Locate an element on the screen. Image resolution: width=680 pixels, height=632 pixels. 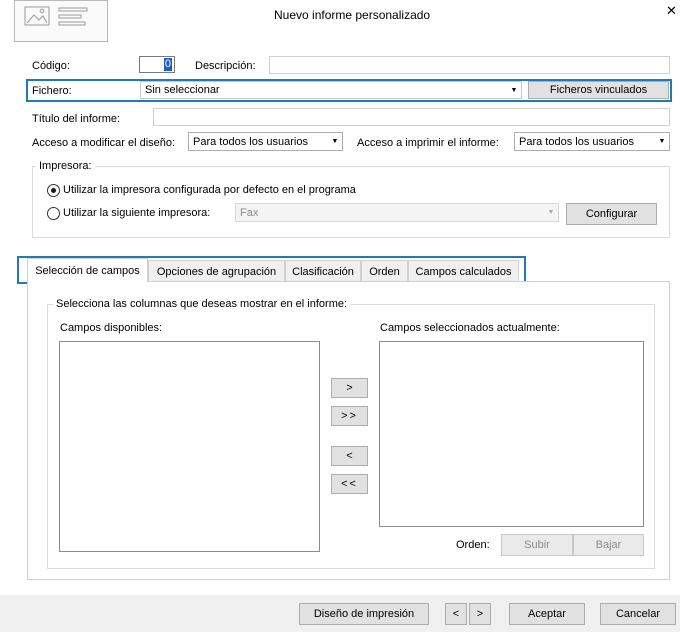
printer-value: Fax is located at coordinates (249, 212).